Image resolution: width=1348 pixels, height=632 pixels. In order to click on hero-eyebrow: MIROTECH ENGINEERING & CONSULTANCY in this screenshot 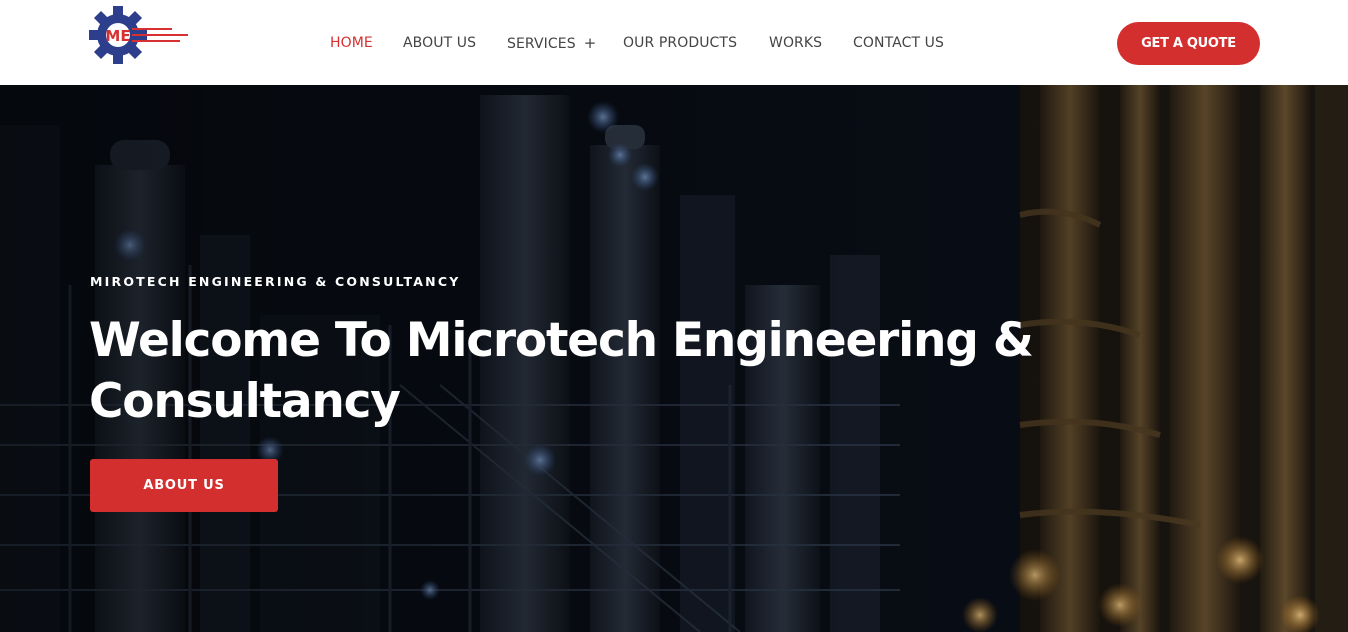, I will do `click(275, 281)`.